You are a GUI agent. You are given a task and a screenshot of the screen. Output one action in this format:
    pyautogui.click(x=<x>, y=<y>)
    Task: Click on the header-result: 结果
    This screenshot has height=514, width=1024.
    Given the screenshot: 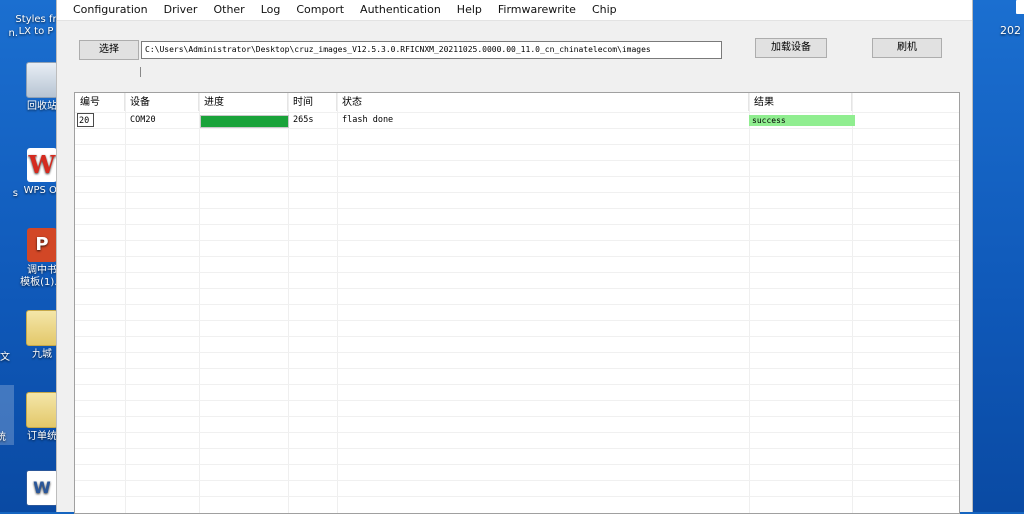 What is the action you would take?
    pyautogui.click(x=800, y=102)
    